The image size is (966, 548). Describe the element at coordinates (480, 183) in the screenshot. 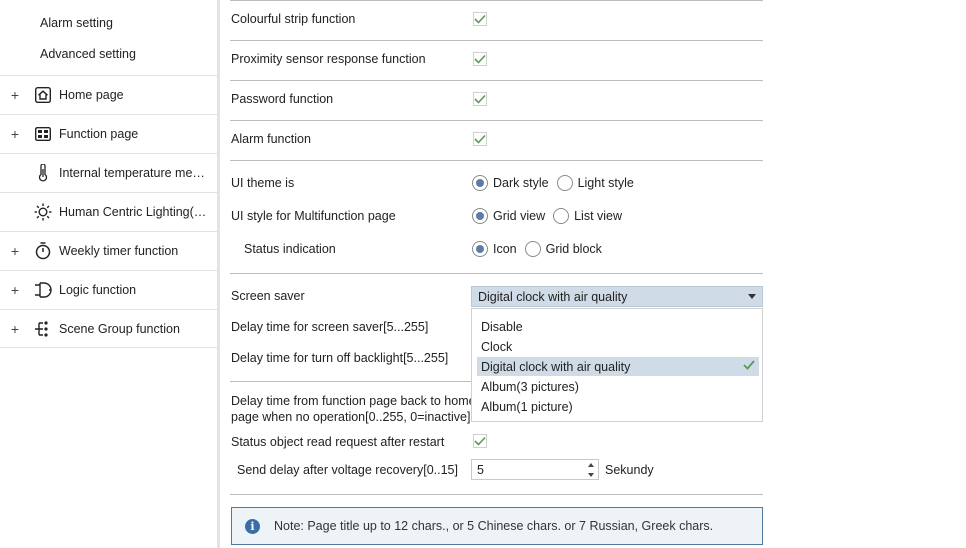

I see `radio-dark-style` at that location.